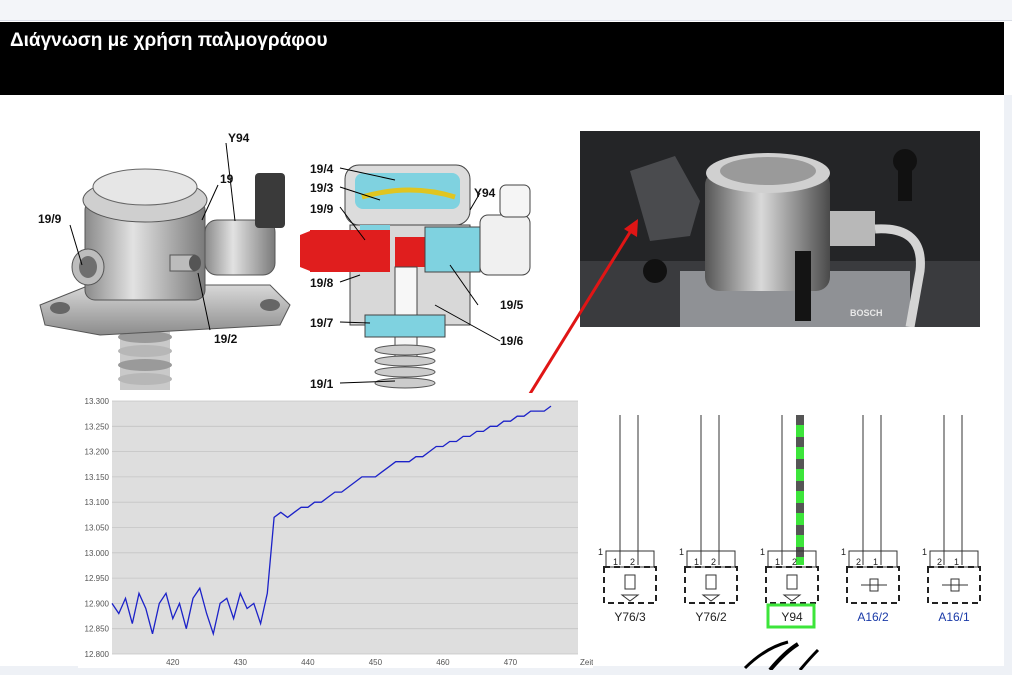  What do you see at coordinates (792, 617) in the screenshot?
I see `component-name: Y94` at bounding box center [792, 617].